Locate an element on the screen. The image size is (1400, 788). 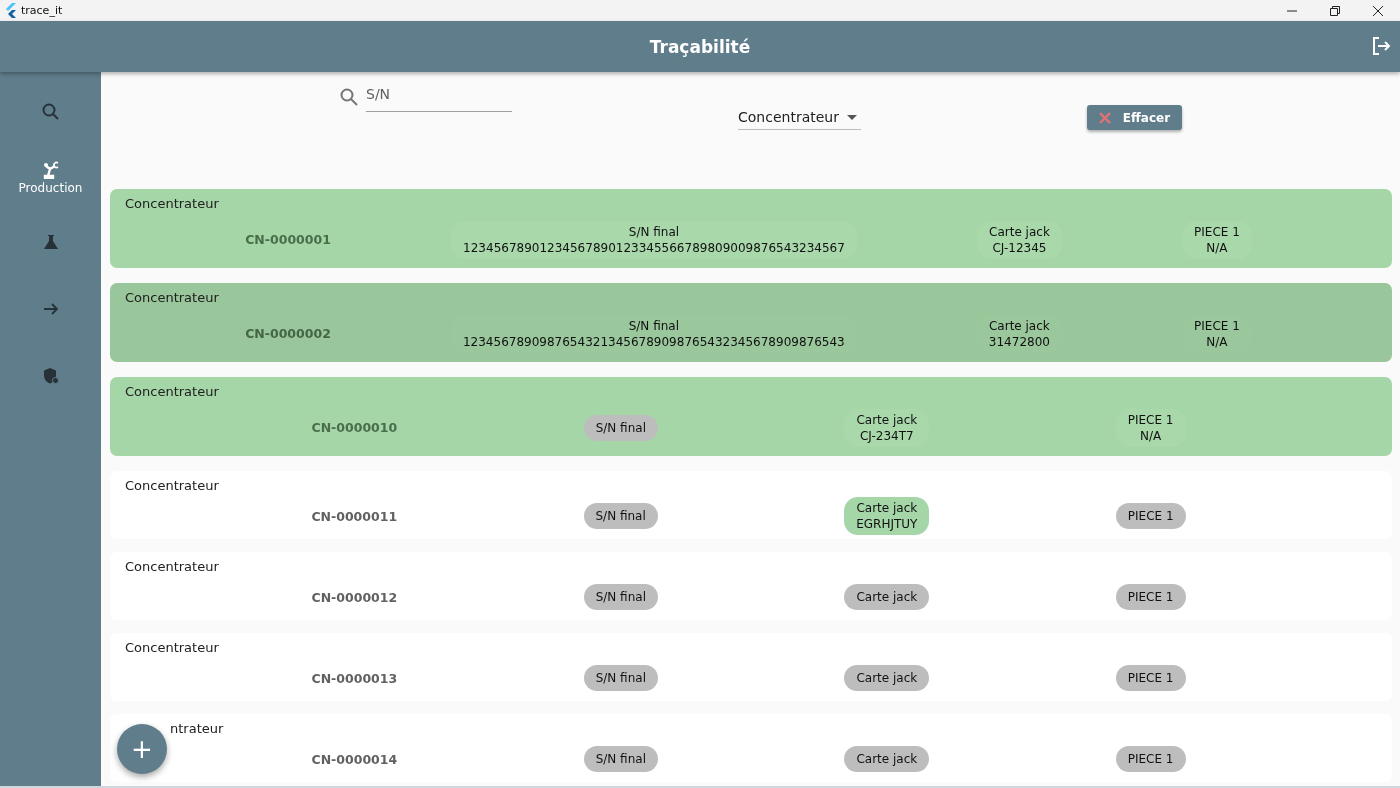
record-type: ntrateur is located at coordinates (197, 728).